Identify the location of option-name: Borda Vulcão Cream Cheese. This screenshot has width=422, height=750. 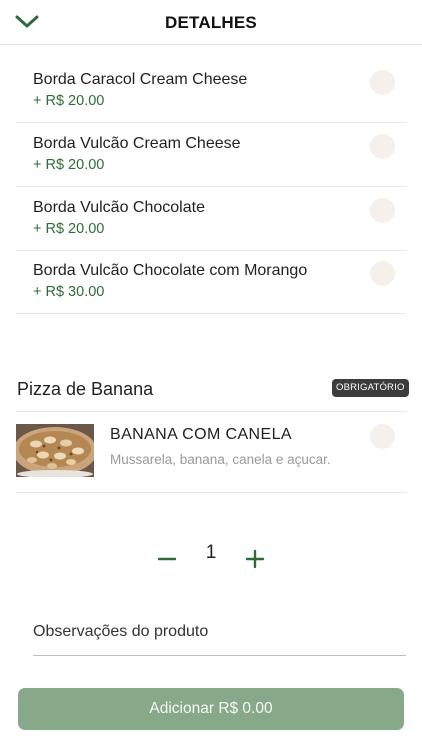
(137, 143).